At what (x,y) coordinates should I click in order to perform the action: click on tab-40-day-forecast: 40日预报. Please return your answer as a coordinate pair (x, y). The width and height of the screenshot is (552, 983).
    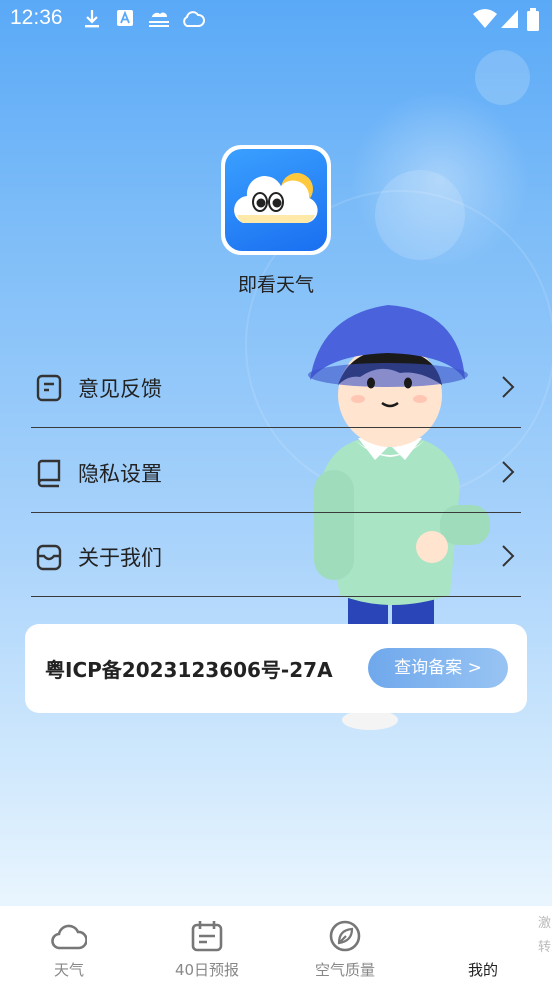
    Looking at the image, I should click on (207, 944).